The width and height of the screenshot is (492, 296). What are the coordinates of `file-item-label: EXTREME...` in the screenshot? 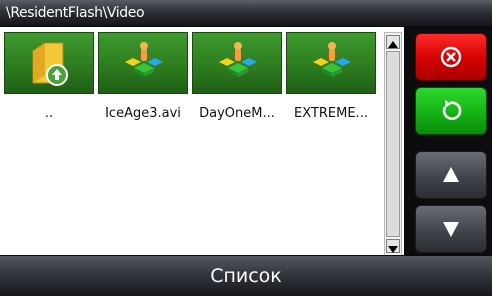 It's located at (331, 113).